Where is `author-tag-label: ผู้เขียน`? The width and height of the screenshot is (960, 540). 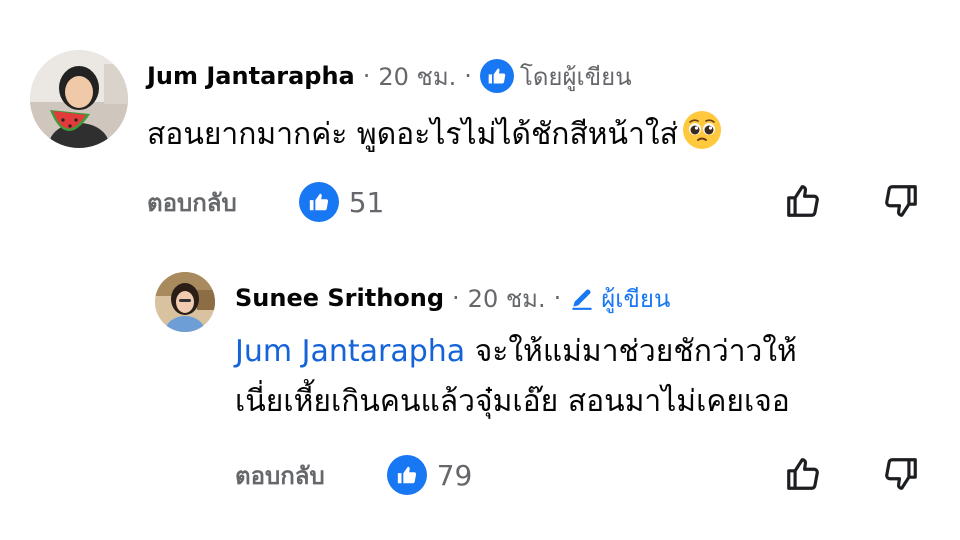
author-tag-label: ผู้เขียน is located at coordinates (636, 298).